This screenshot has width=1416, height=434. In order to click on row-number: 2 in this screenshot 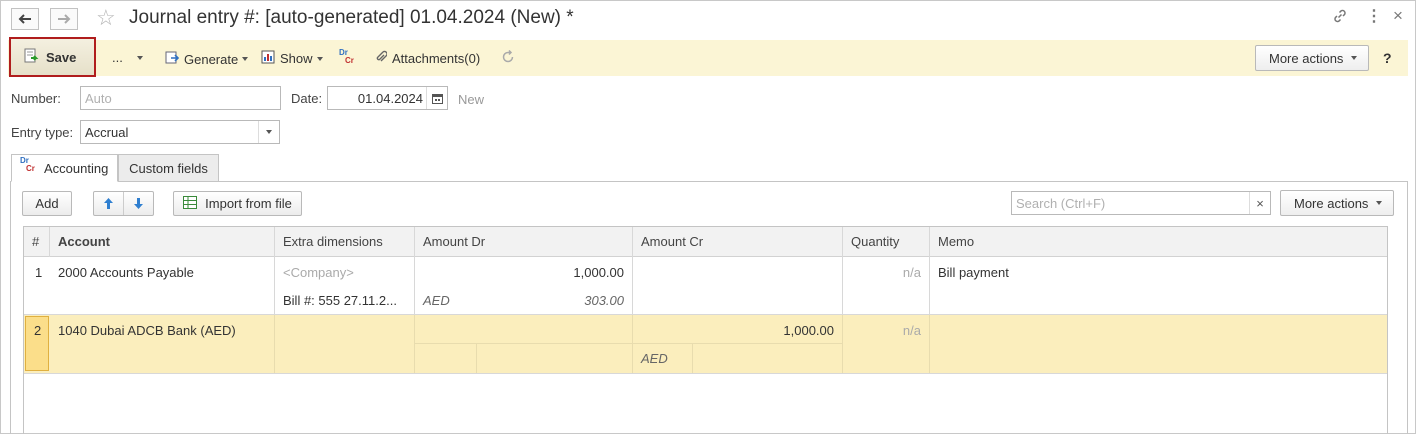, I will do `click(38, 330)`.